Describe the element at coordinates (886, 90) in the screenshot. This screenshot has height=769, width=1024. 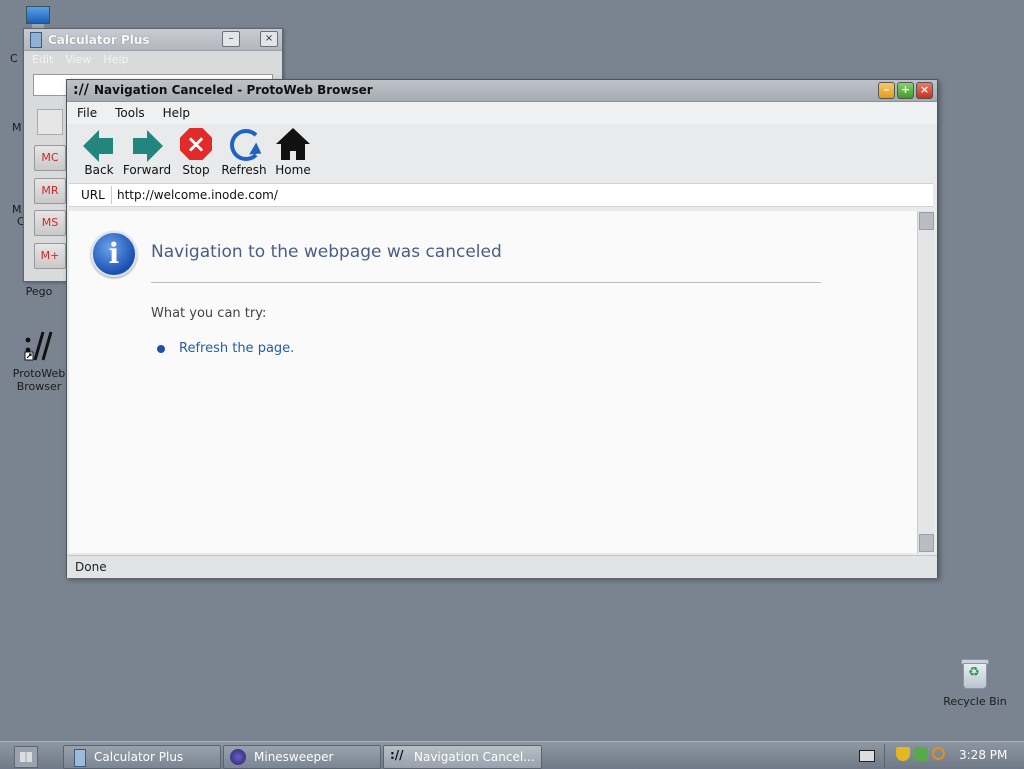
I see `browser-minimize-button: –` at that location.